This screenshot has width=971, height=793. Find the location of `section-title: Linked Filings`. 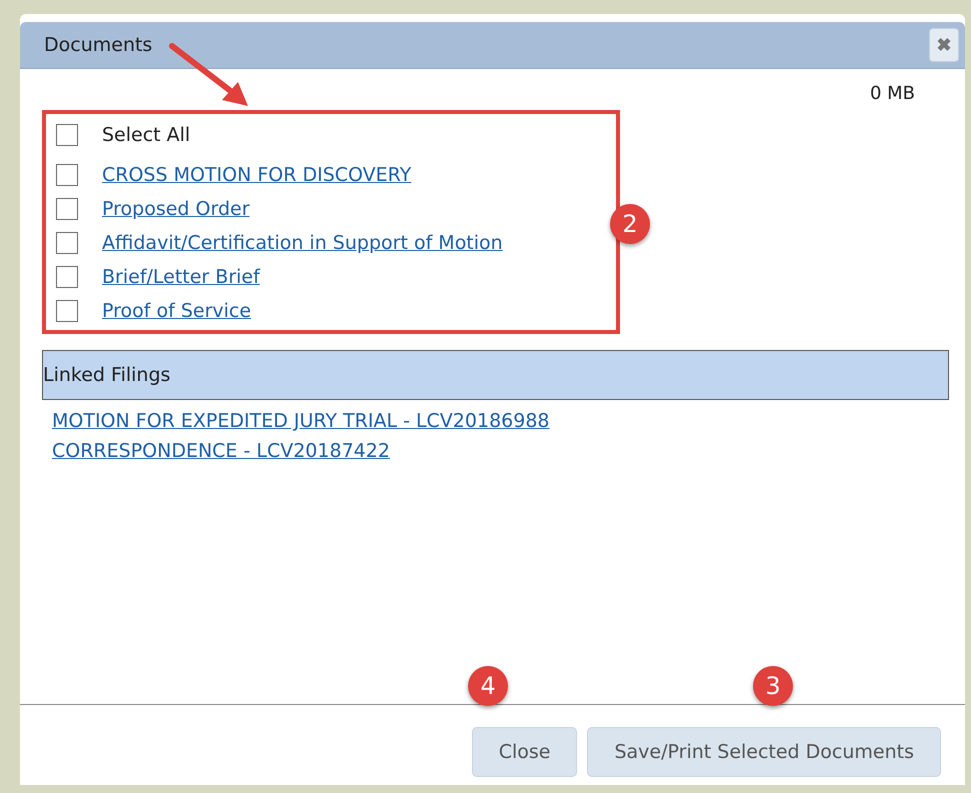

section-title: Linked Filings is located at coordinates (106, 375).